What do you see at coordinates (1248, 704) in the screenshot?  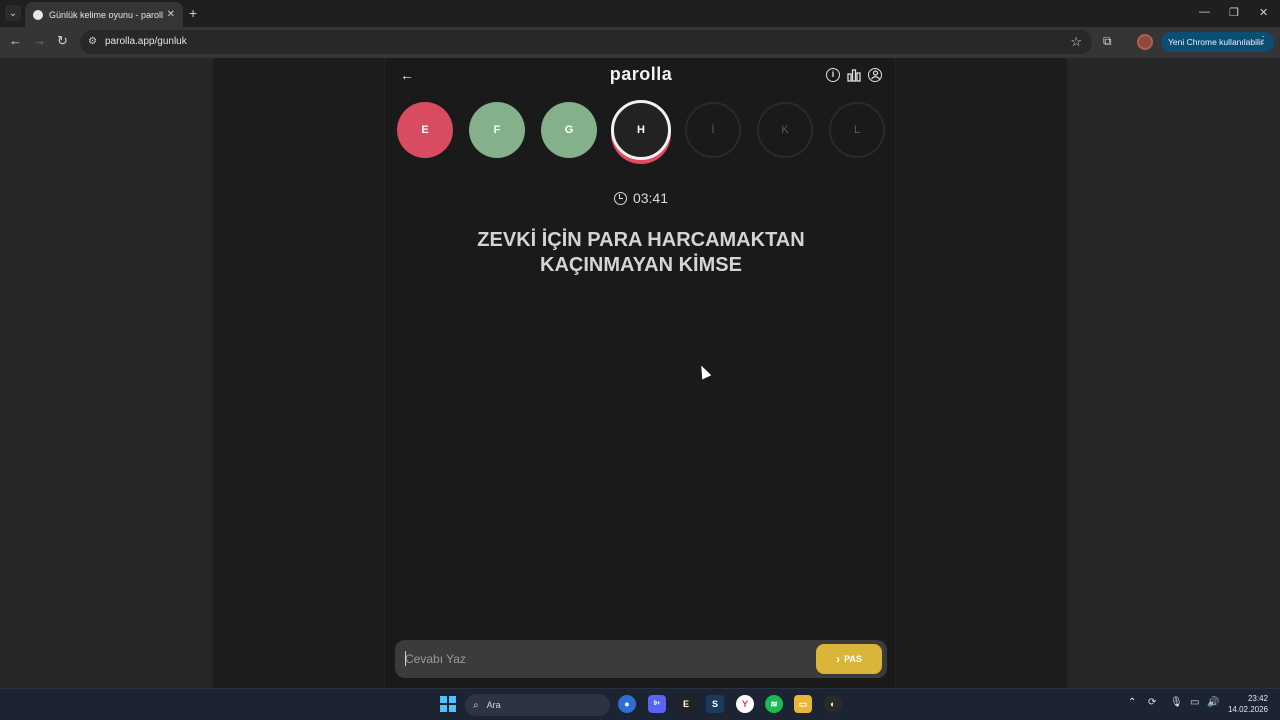 I see `system-clock: 23:42 14.02.2026` at bounding box center [1248, 704].